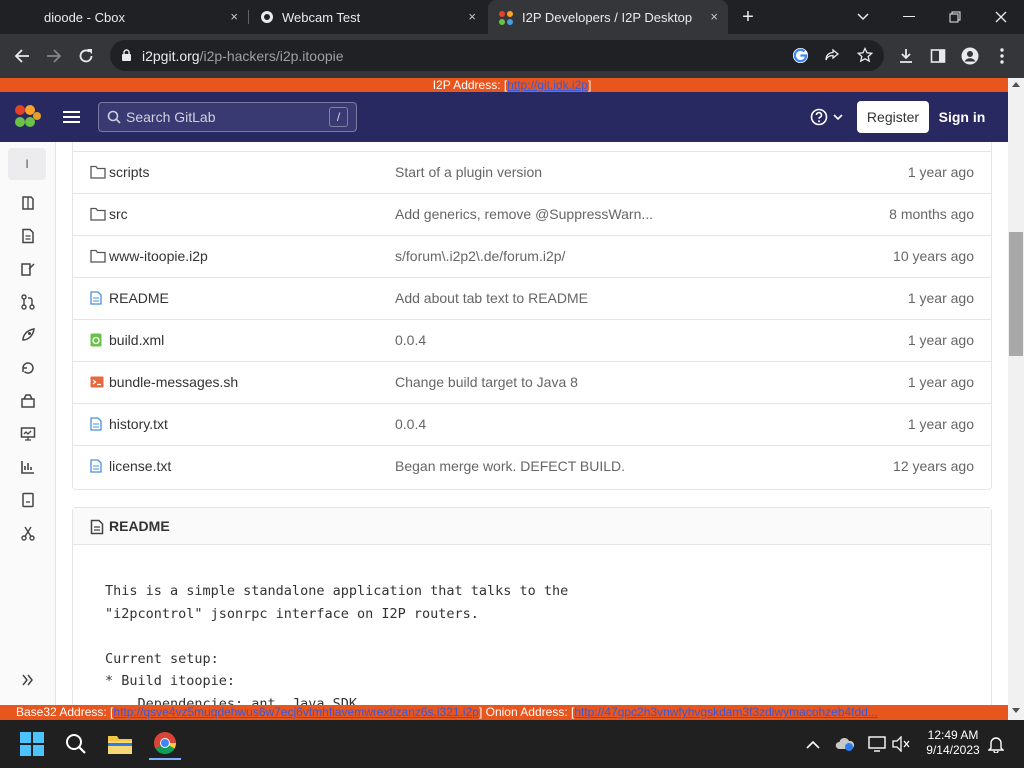 The height and width of the screenshot is (768, 1024). I want to click on readme-file-icon, so click(97, 527).